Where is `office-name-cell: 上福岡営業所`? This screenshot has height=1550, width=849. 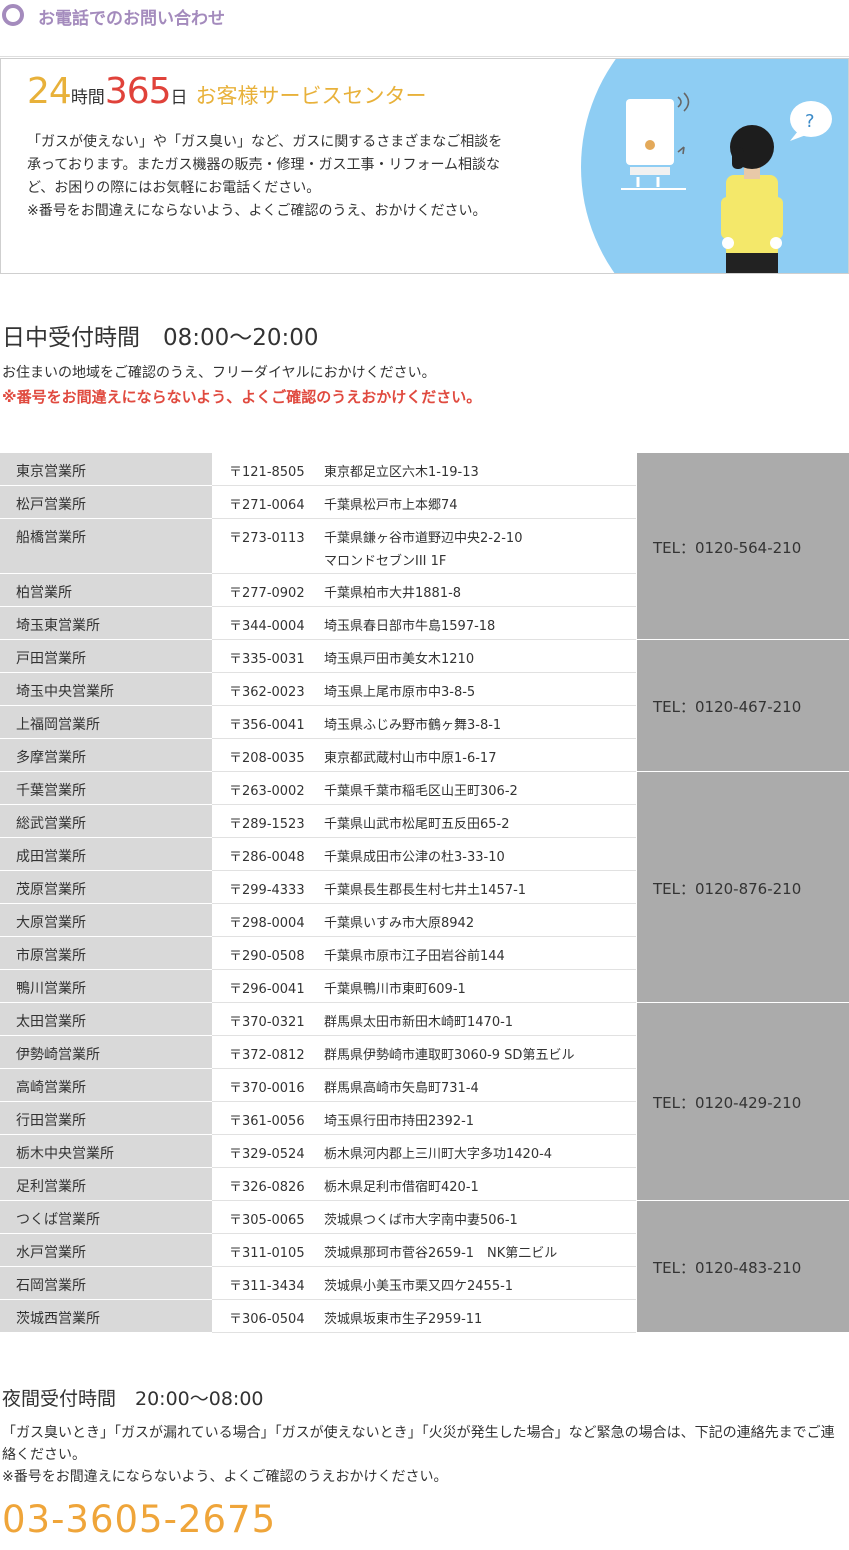
office-name-cell: 上福岡営業所 is located at coordinates (106, 722).